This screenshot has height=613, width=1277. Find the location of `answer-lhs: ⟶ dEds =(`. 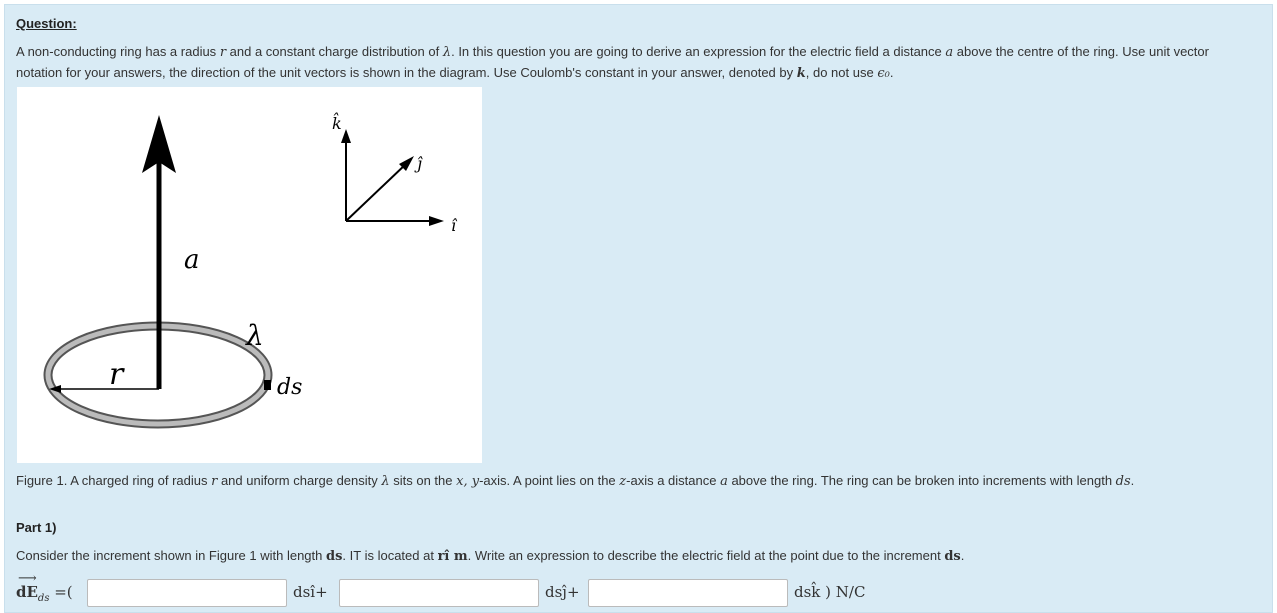

answer-lhs: ⟶ dEds =( is located at coordinates (44, 587).